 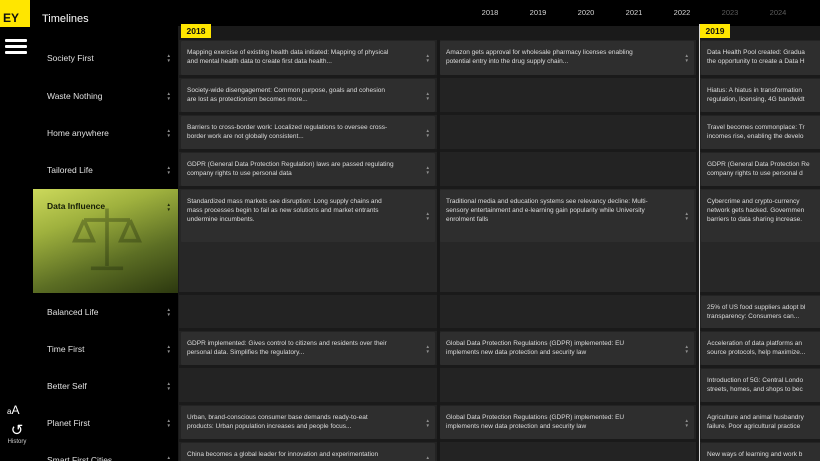 I want to click on sidebar-item-waste-nothing: Waste Nothing ▲ ▼, so click(x=105, y=95).